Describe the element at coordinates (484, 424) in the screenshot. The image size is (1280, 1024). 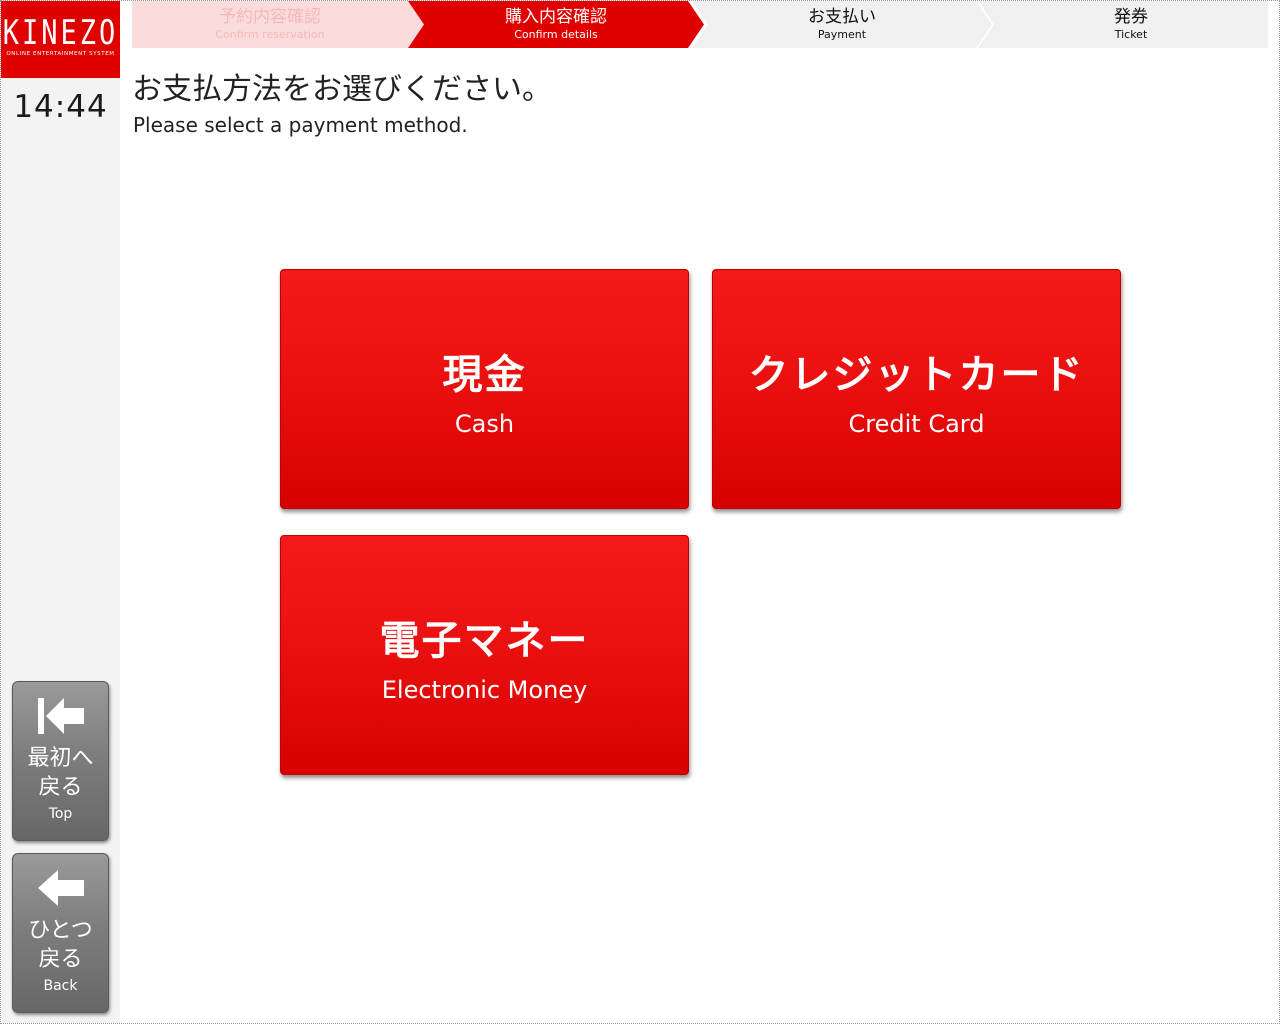
I see `cash-label-en: Cash` at that location.